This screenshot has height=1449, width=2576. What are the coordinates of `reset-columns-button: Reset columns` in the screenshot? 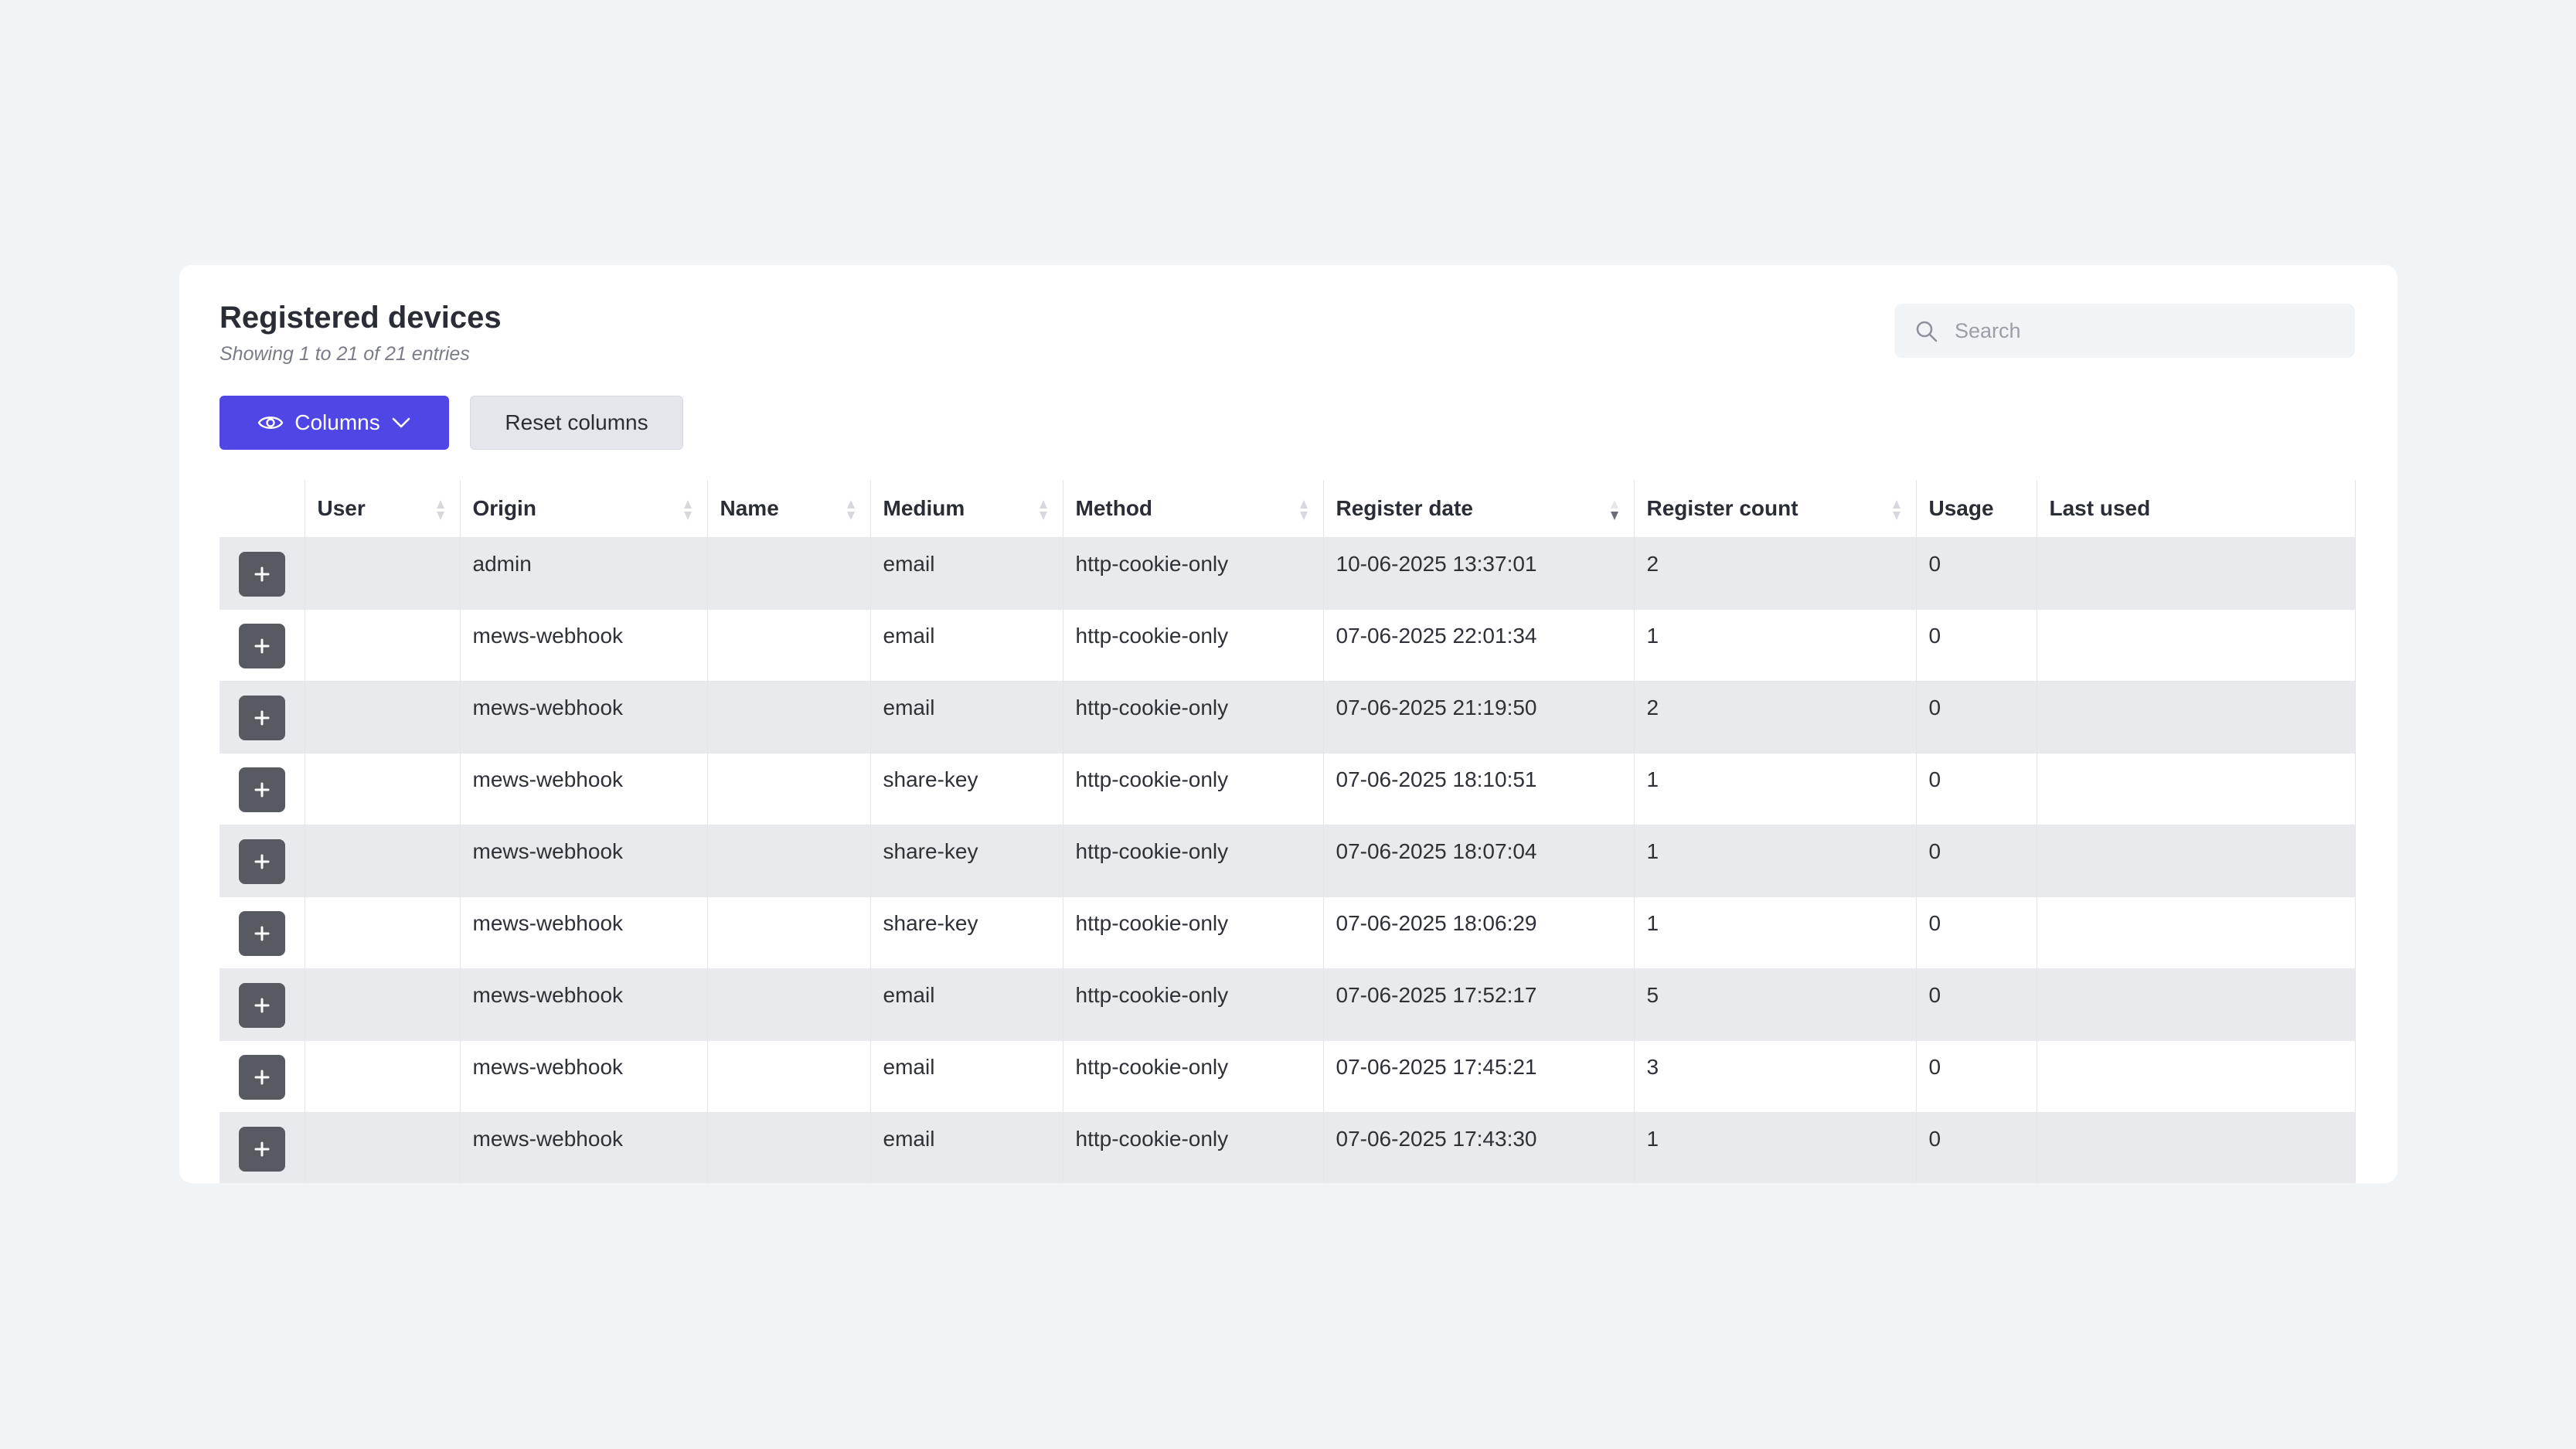 It's located at (576, 423).